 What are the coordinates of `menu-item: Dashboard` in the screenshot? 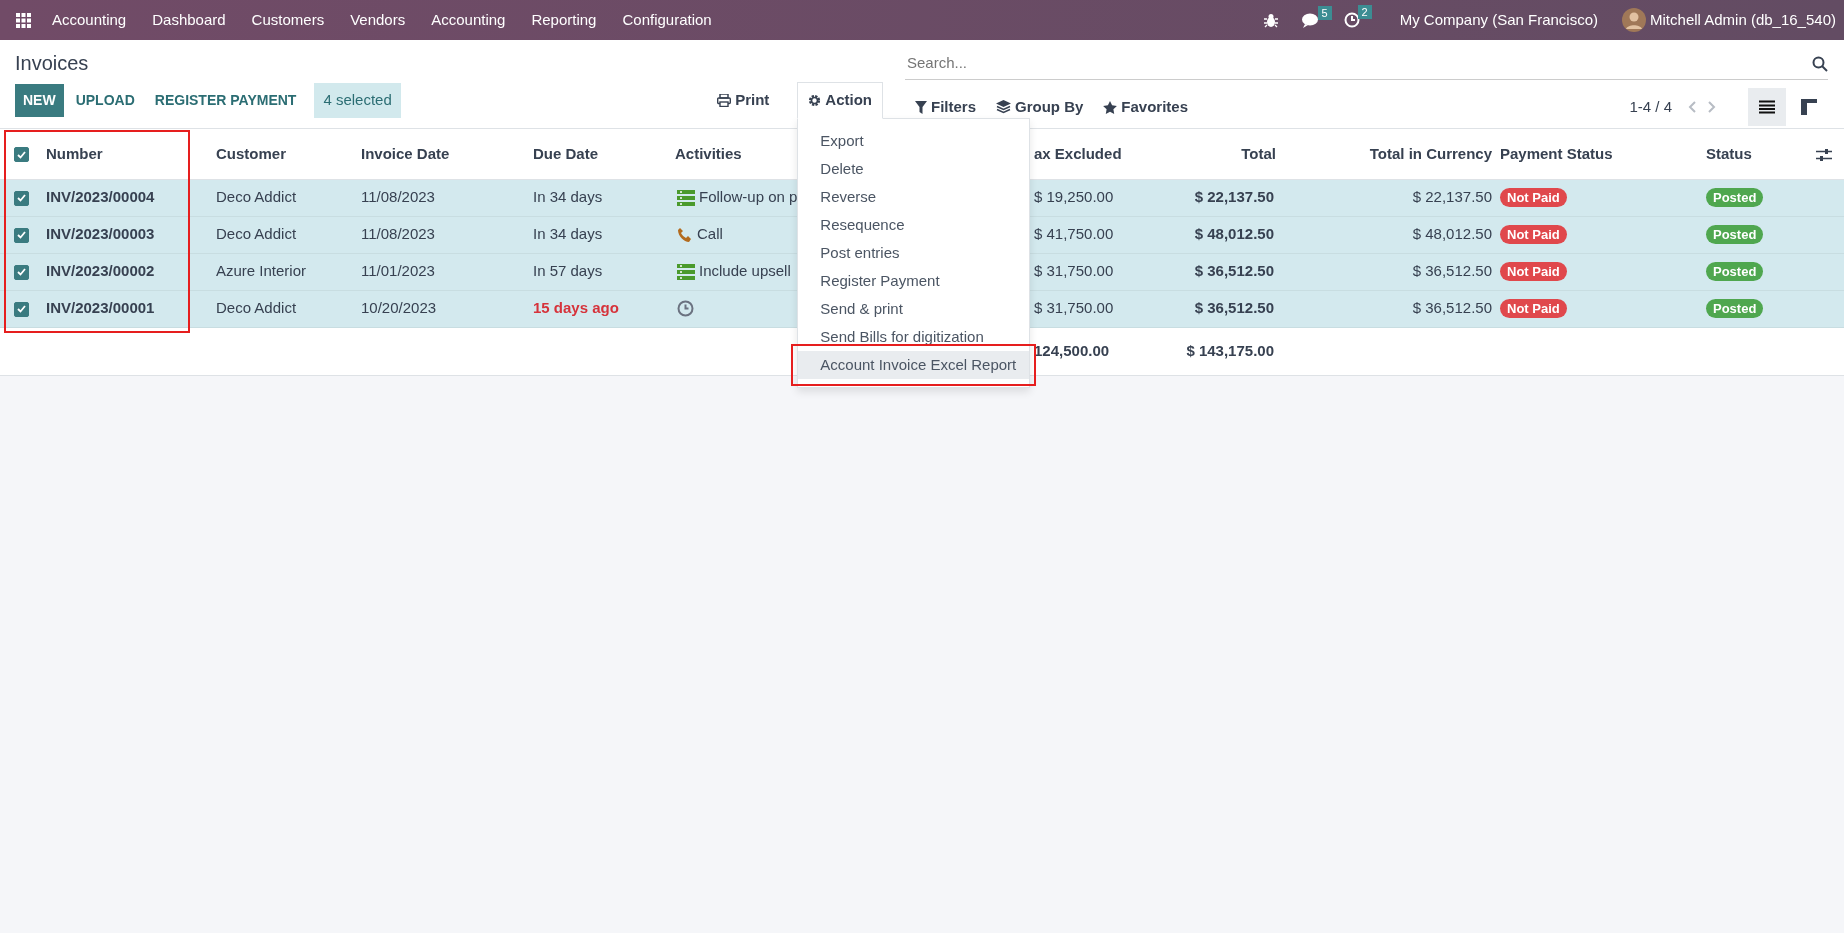 It's located at (189, 20).